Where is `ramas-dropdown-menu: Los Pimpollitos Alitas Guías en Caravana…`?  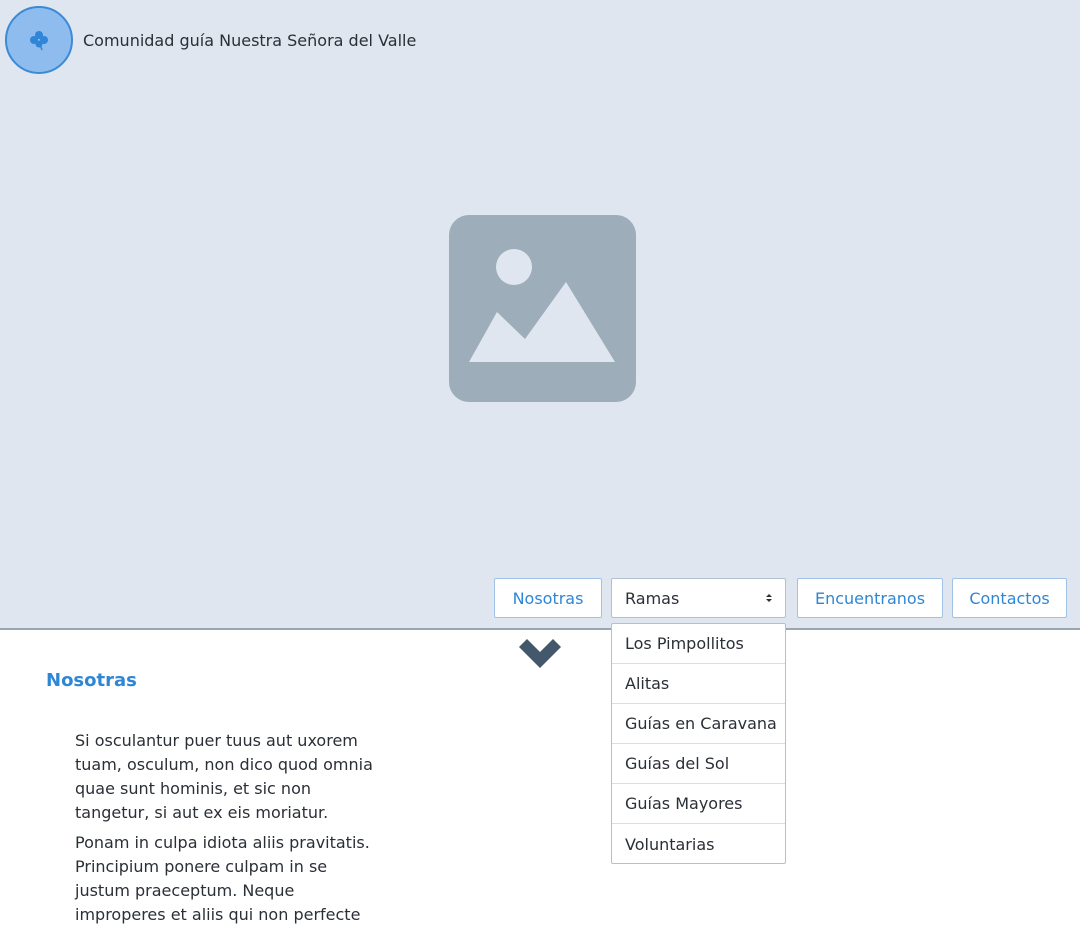
ramas-dropdown-menu: Los Pimpollitos Alitas Guías en Caravana… is located at coordinates (698, 743).